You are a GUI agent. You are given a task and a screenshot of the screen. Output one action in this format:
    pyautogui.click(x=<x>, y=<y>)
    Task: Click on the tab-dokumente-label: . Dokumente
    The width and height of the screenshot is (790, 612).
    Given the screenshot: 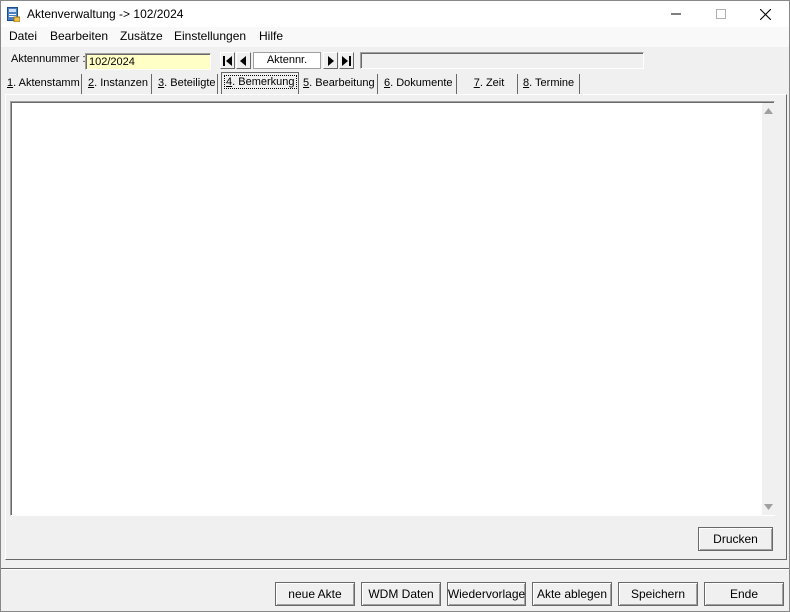 What is the action you would take?
    pyautogui.click(x=421, y=83)
    